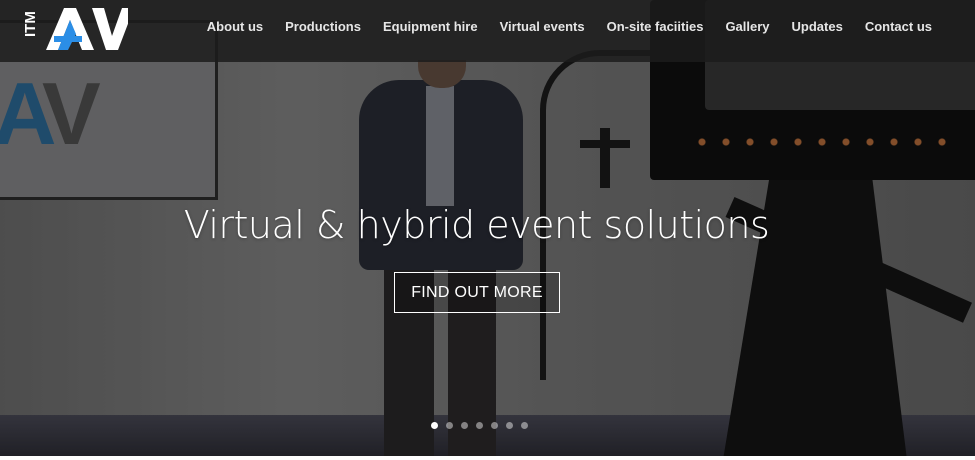 The width and height of the screenshot is (975, 460). I want to click on slider-pagination, so click(479, 425).